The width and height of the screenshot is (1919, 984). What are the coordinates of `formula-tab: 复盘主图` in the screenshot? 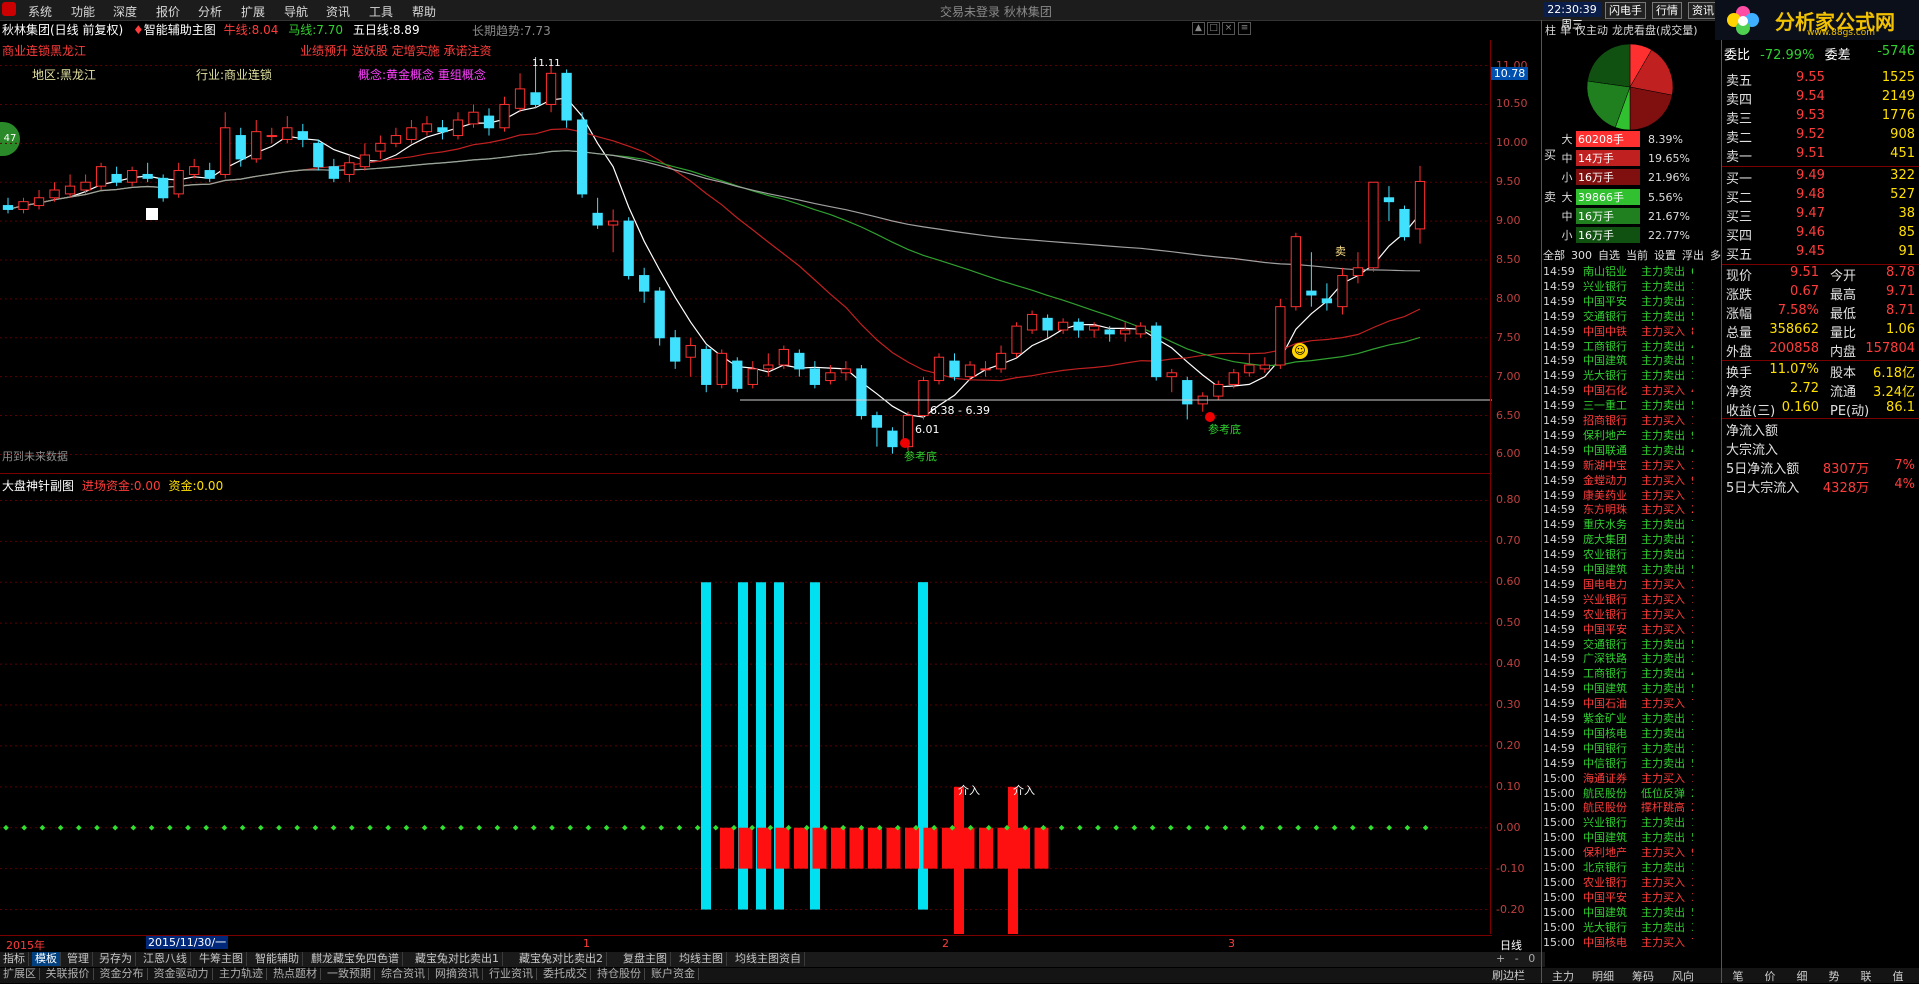 It's located at (645, 959).